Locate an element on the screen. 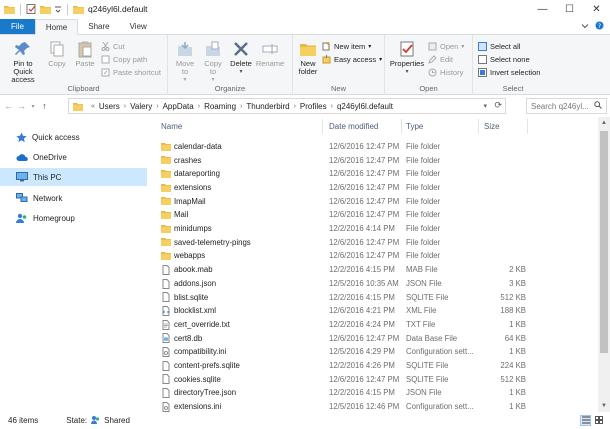  file-row: extensions 12/6/2016 12:47 PM File folder is located at coordinates (376, 188).